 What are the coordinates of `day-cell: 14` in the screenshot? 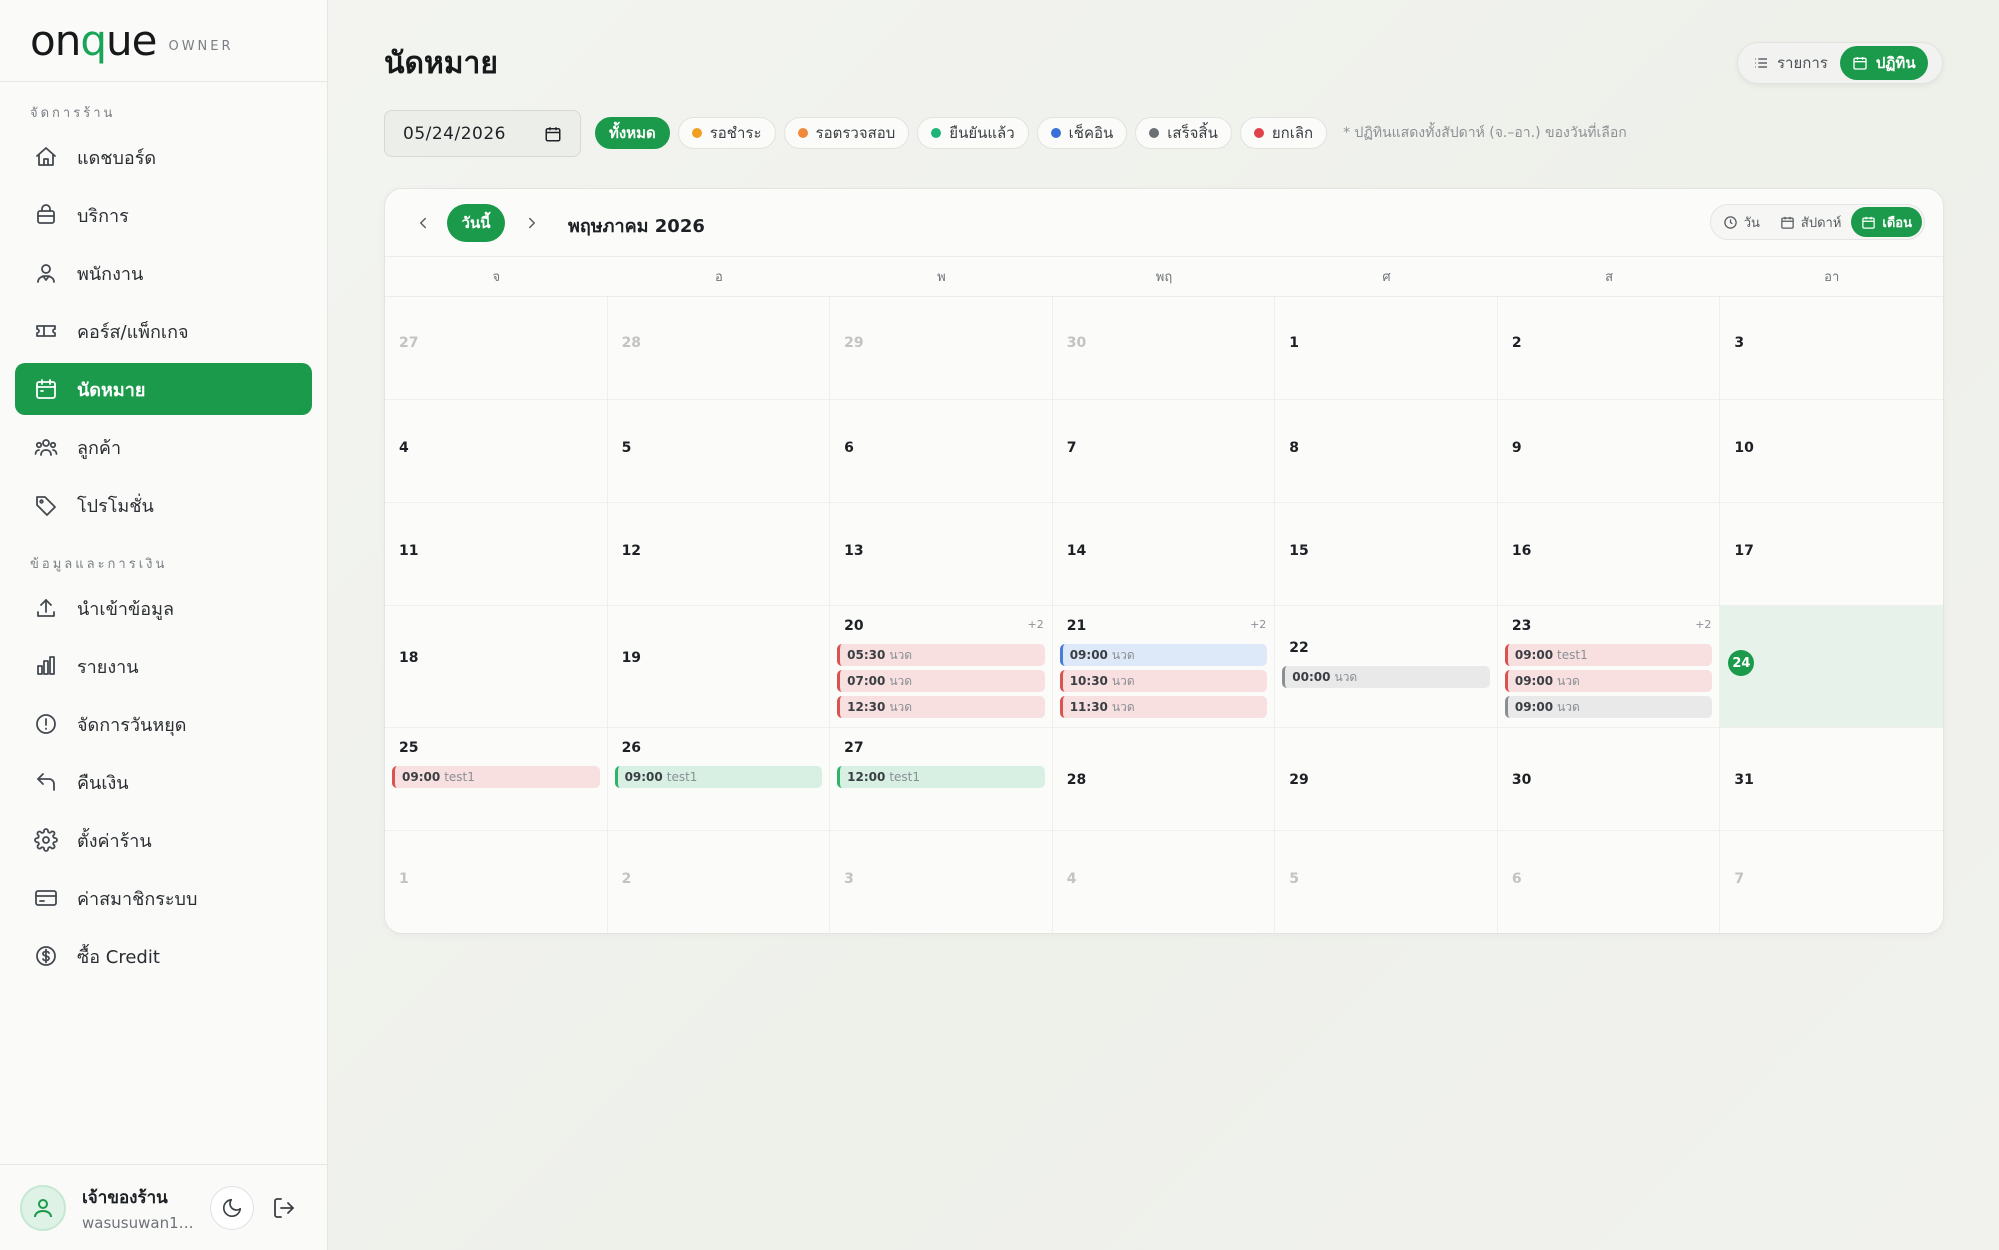 It's located at (1164, 554).